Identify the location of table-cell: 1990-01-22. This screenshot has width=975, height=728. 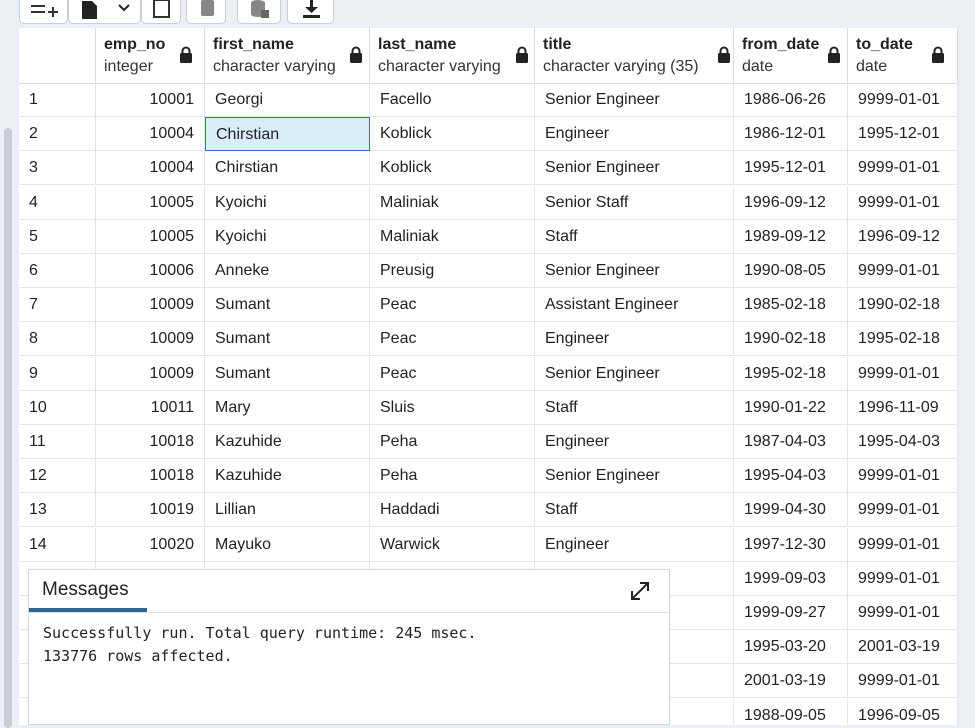
(791, 407).